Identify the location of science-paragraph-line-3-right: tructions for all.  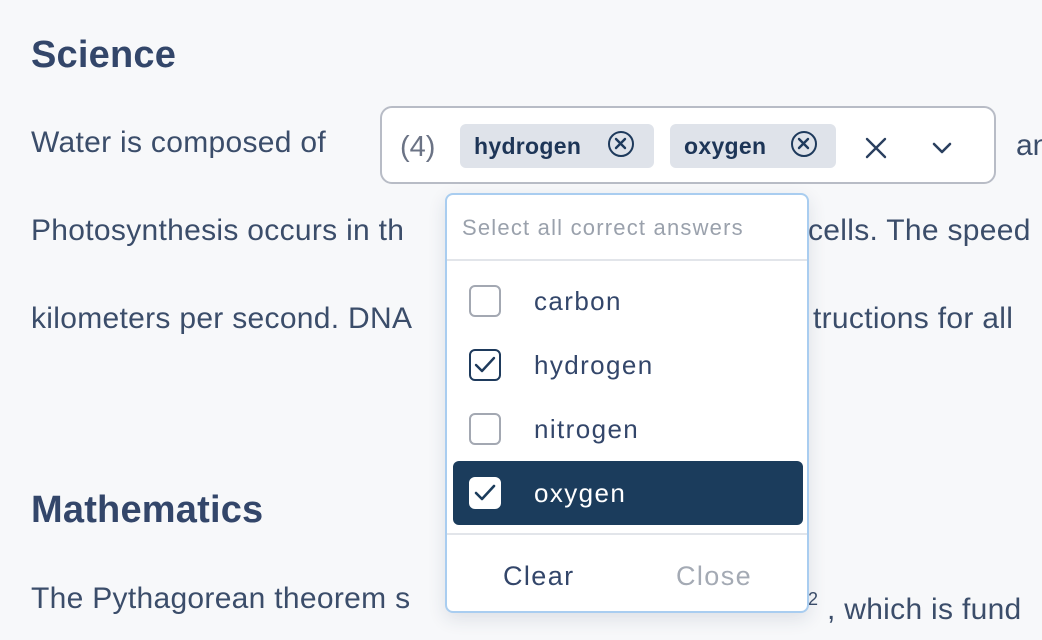
(913, 319).